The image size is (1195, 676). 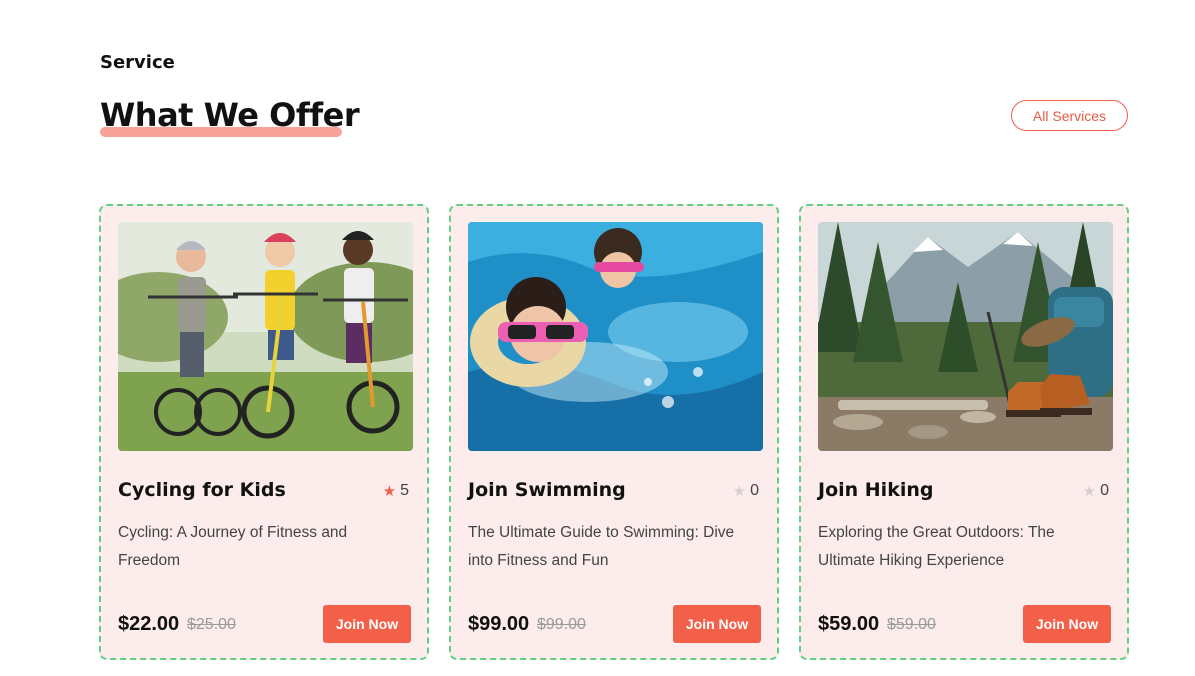 I want to click on card-price: $99.00, so click(x=499, y=624).